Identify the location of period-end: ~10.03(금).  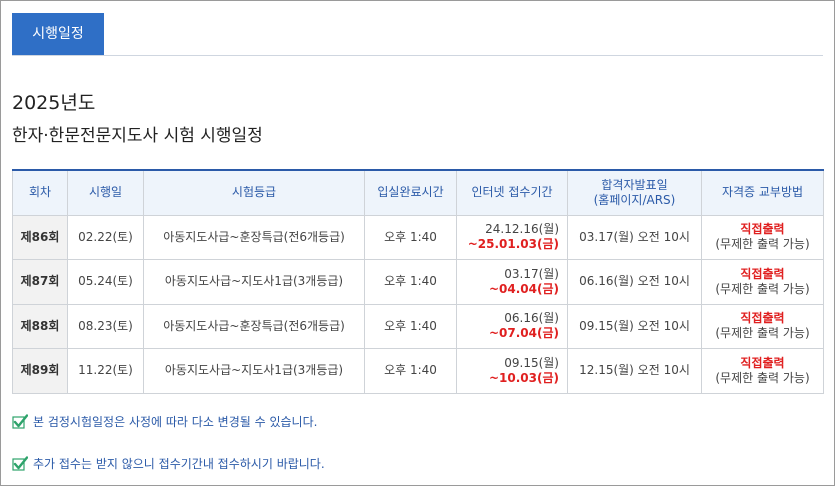
(523, 377).